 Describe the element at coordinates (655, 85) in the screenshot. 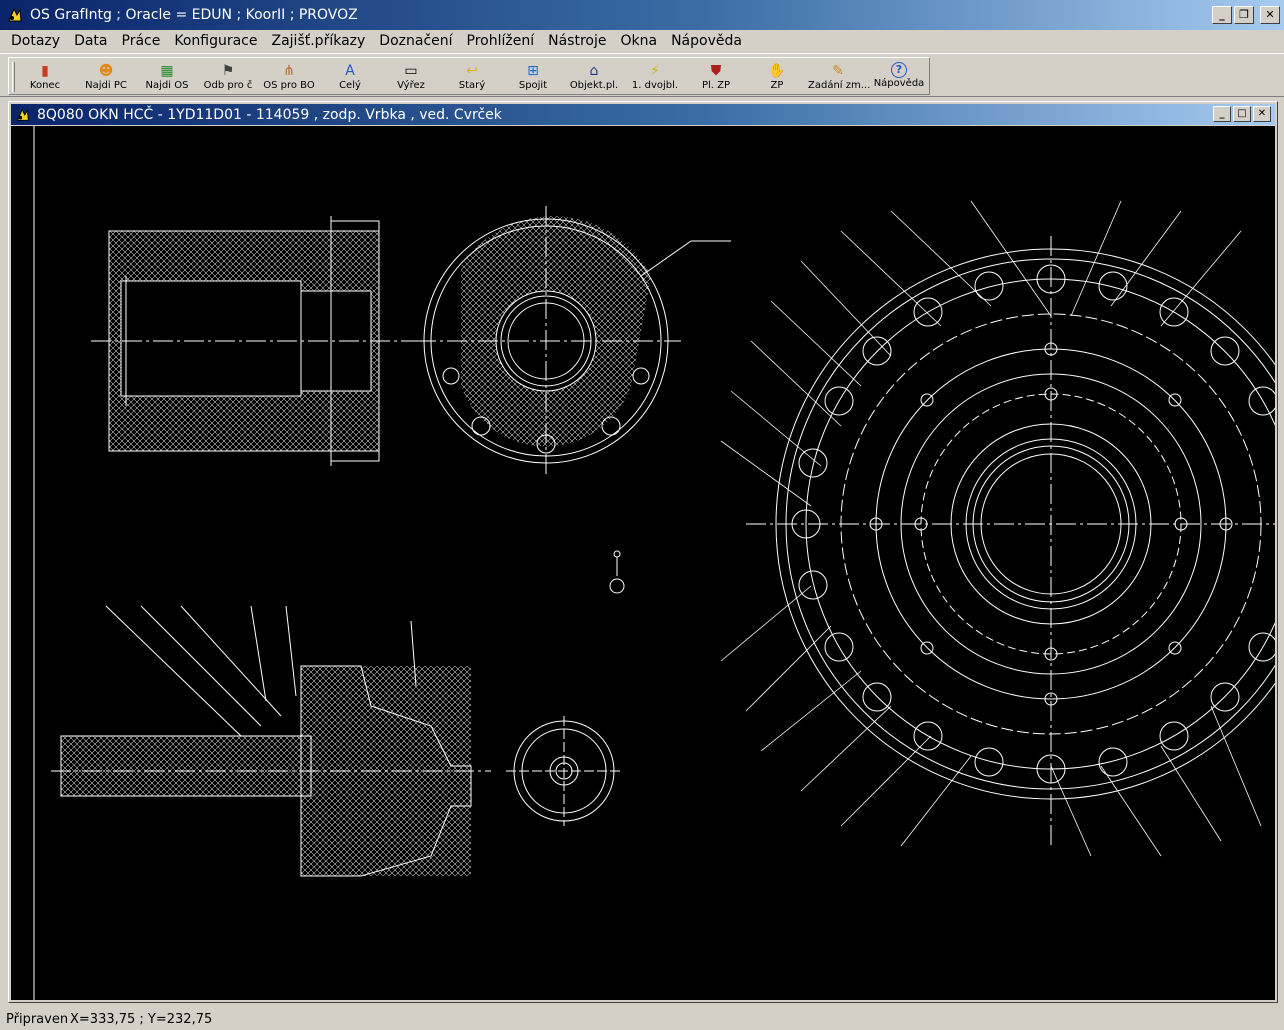

I see `toolbar-label: 1. dvojbl.` at that location.